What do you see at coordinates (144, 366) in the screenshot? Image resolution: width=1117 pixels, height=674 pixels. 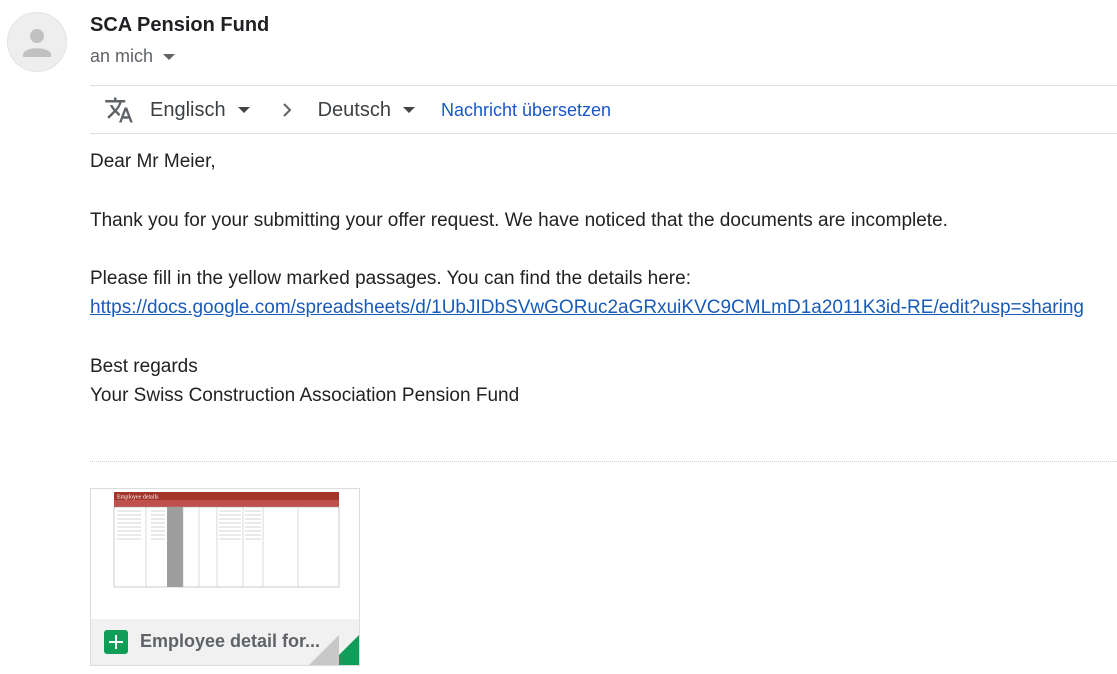 I see `closing-text: Best regards` at bounding box center [144, 366].